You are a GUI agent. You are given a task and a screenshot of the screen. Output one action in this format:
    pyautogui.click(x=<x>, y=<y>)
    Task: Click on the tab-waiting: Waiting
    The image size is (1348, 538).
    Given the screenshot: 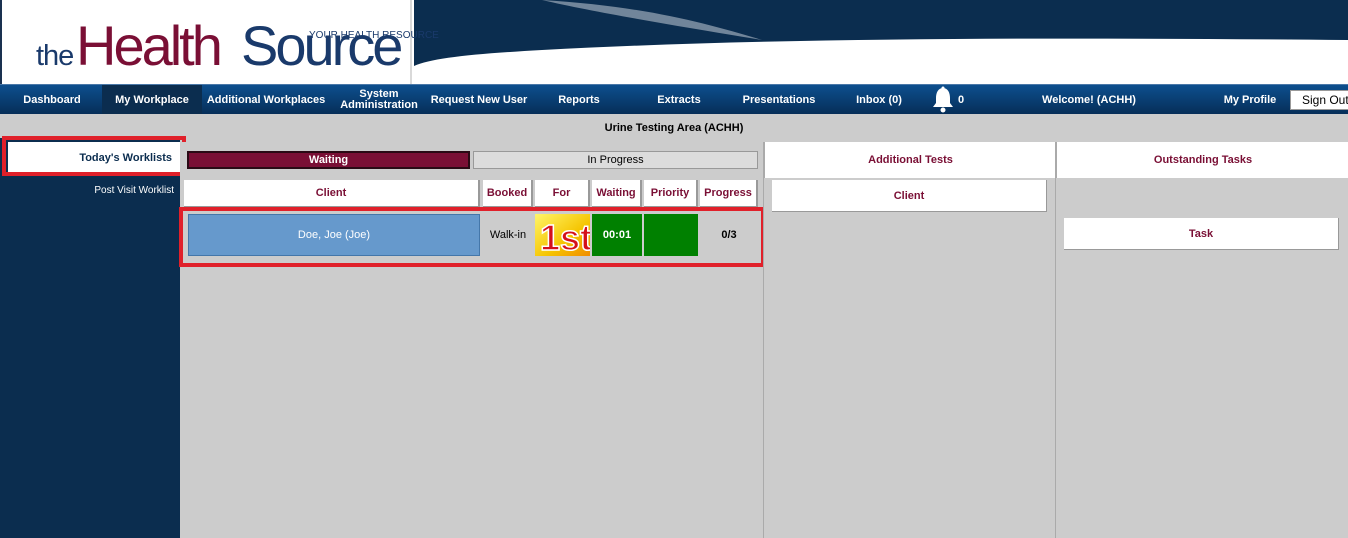 What is the action you would take?
    pyautogui.click(x=328, y=160)
    